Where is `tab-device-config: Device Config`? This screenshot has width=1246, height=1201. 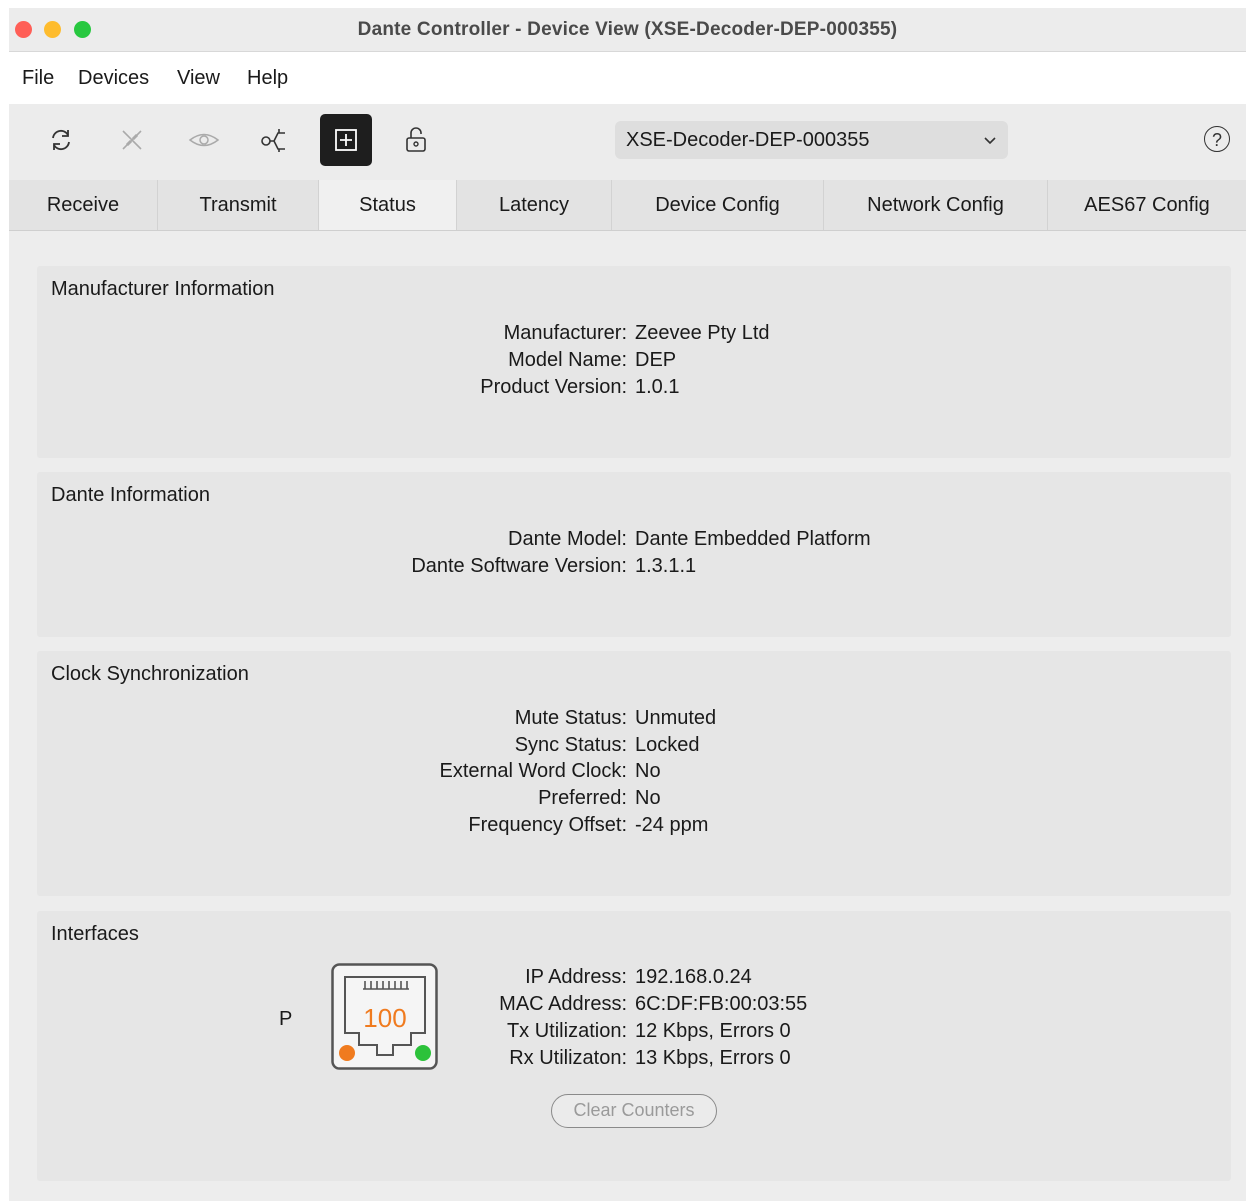
tab-device-config: Device Config is located at coordinates (718, 205).